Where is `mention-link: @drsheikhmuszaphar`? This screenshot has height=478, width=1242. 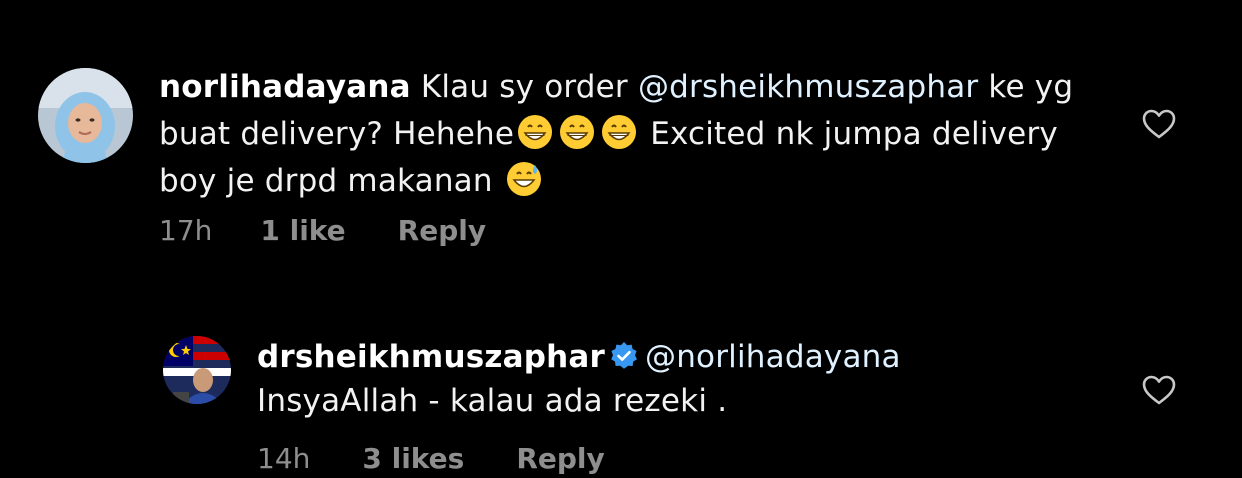
mention-link: @drsheikhmuszaphar is located at coordinates (808, 87).